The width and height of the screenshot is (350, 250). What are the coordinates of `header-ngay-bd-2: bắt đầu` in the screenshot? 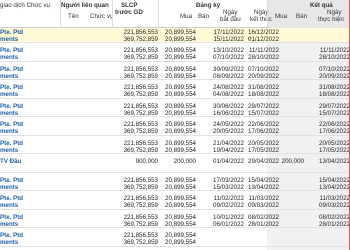 It's located at (230, 19).